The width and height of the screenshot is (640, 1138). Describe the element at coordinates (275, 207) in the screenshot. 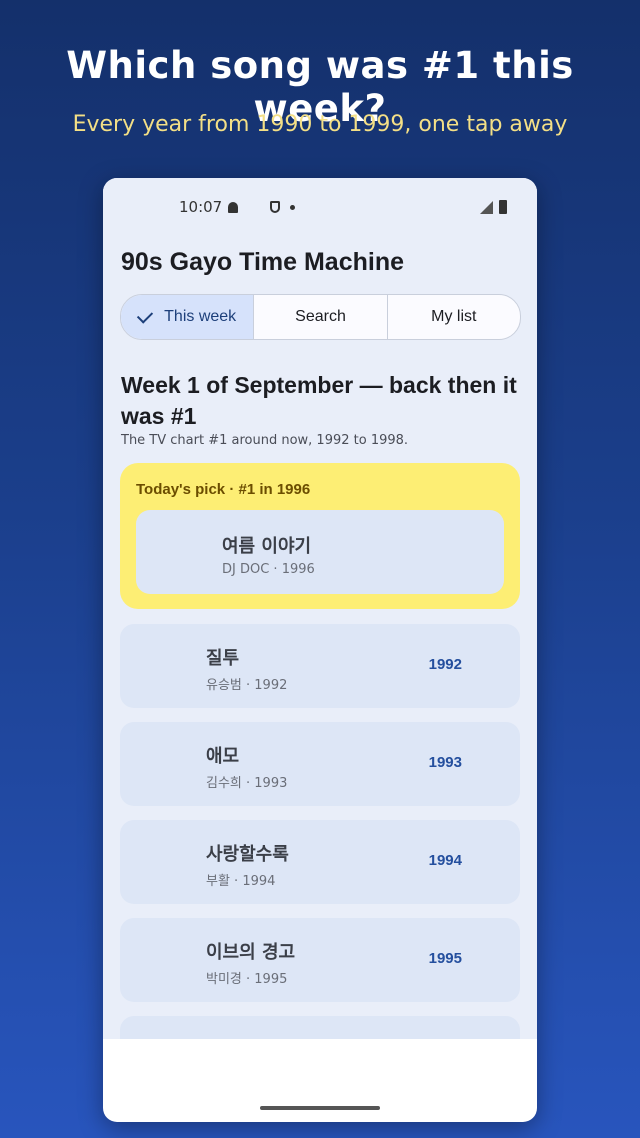

I see `shield-icon` at that location.